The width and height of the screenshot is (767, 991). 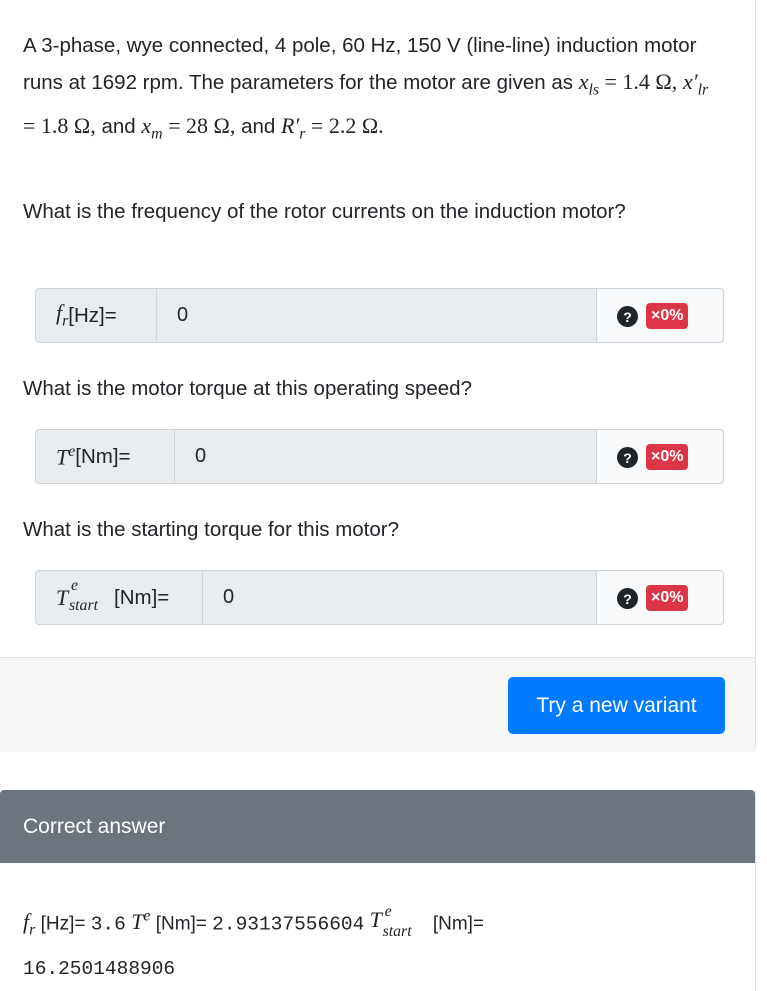 I want to click on te-unit: [Nm]=, so click(x=181, y=924).